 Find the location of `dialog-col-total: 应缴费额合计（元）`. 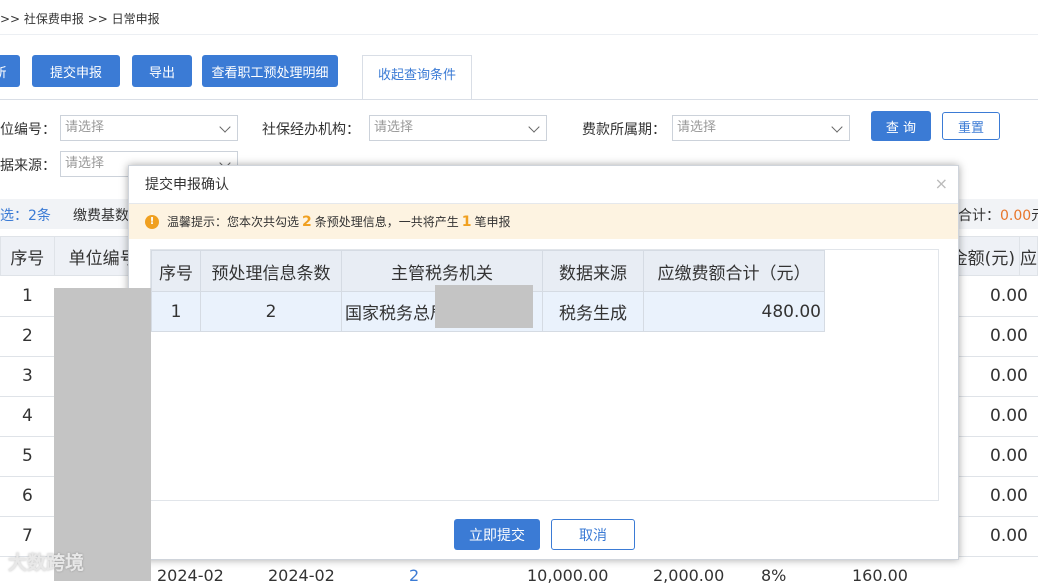

dialog-col-total: 应缴费额合计（元） is located at coordinates (734, 271).